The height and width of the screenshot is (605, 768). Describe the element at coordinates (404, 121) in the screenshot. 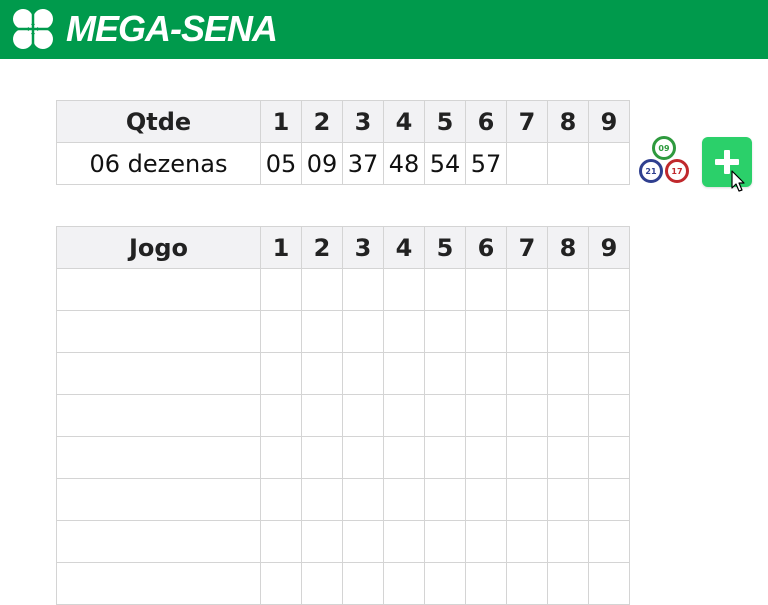

I see `column-header-4: 4` at that location.